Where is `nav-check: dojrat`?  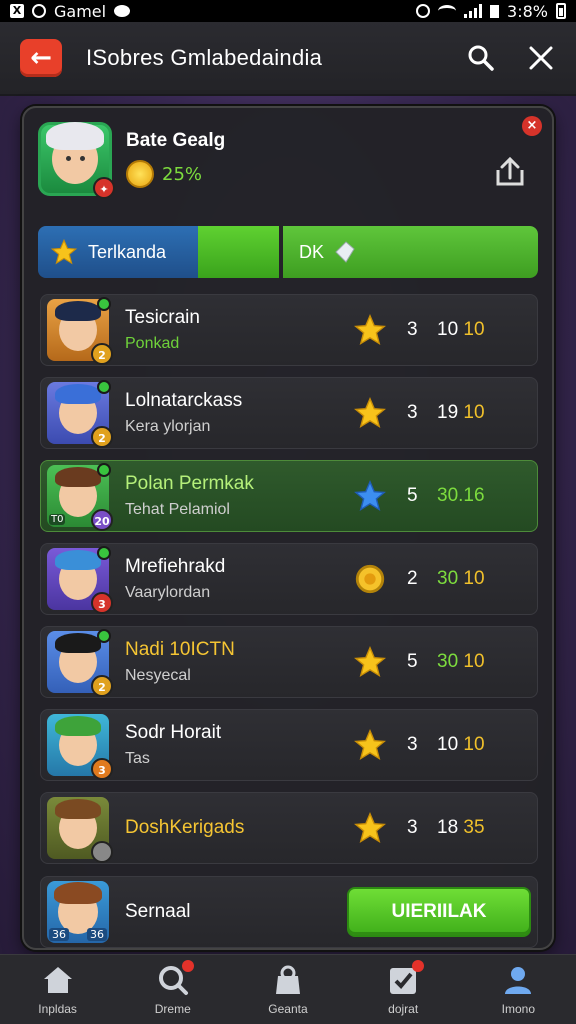
nav-check: dojrat is located at coordinates (403, 987).